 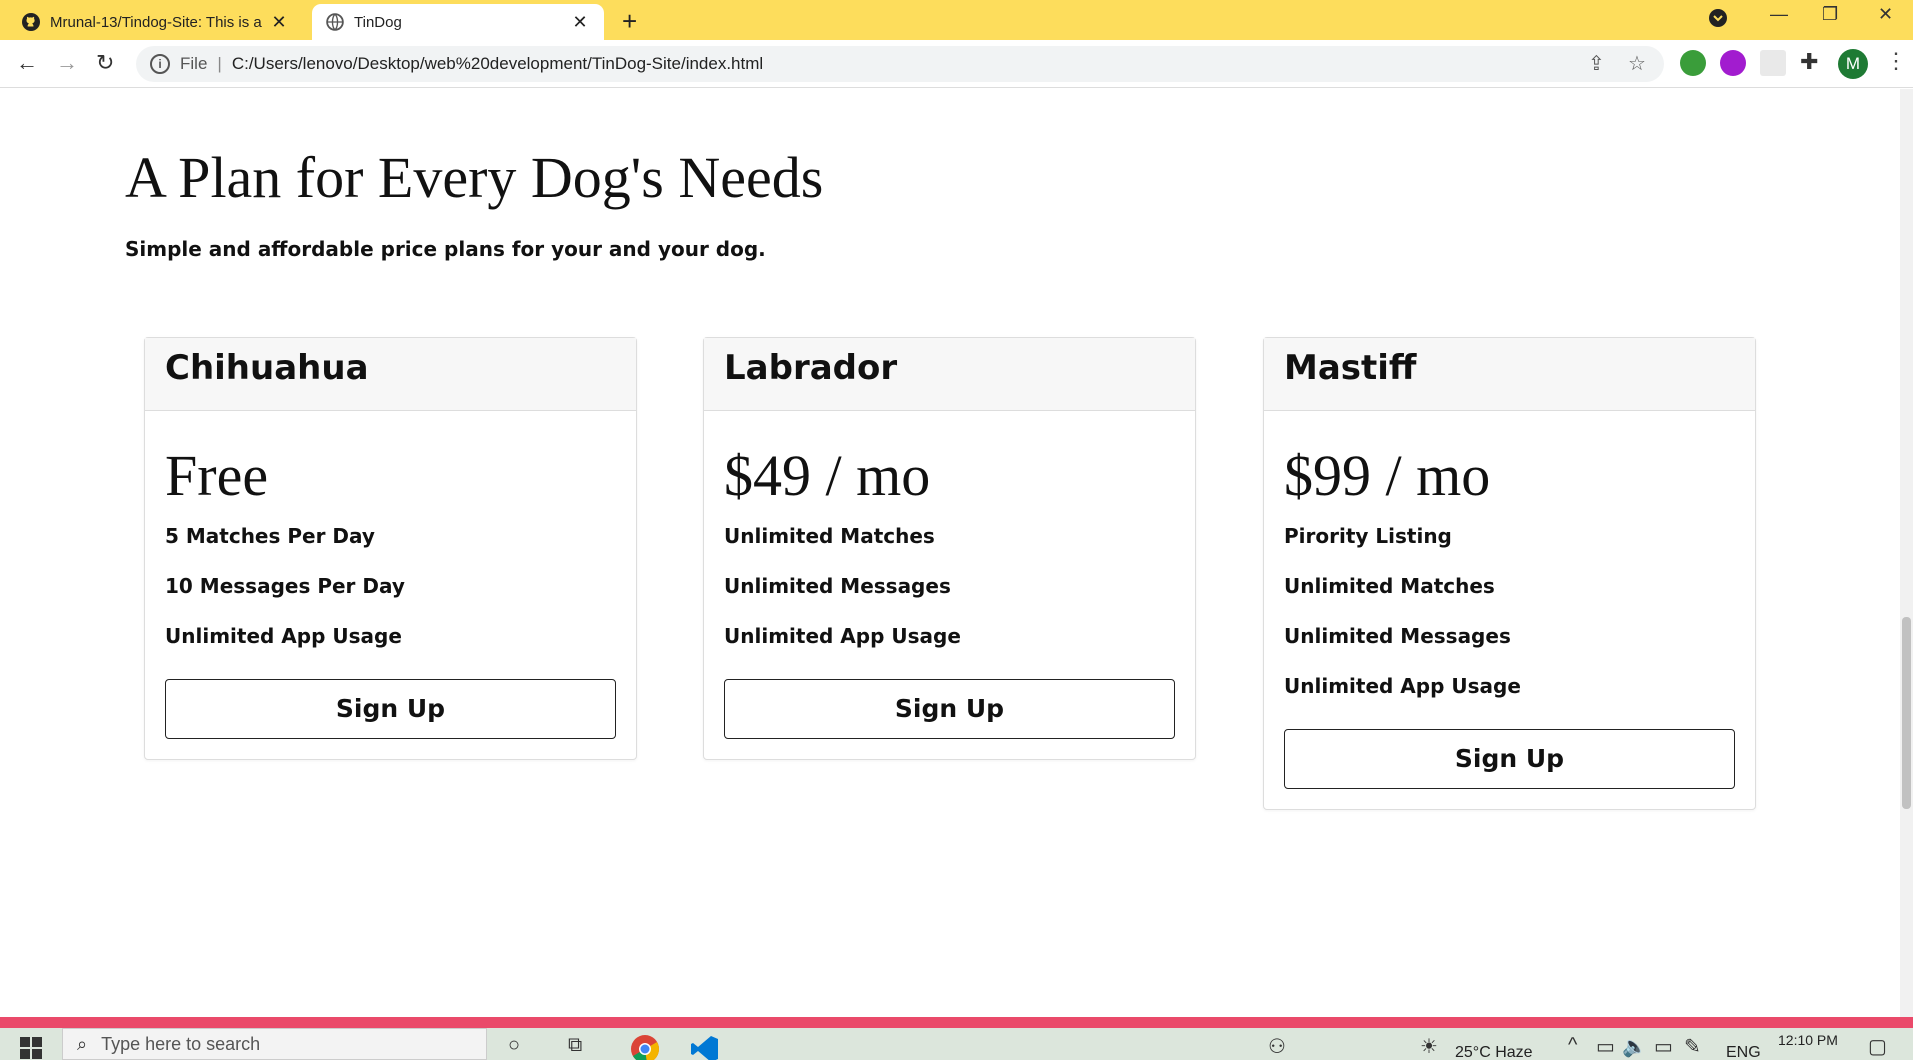 I want to click on plan-feature: 5 Matches Per Day, so click(x=270, y=536).